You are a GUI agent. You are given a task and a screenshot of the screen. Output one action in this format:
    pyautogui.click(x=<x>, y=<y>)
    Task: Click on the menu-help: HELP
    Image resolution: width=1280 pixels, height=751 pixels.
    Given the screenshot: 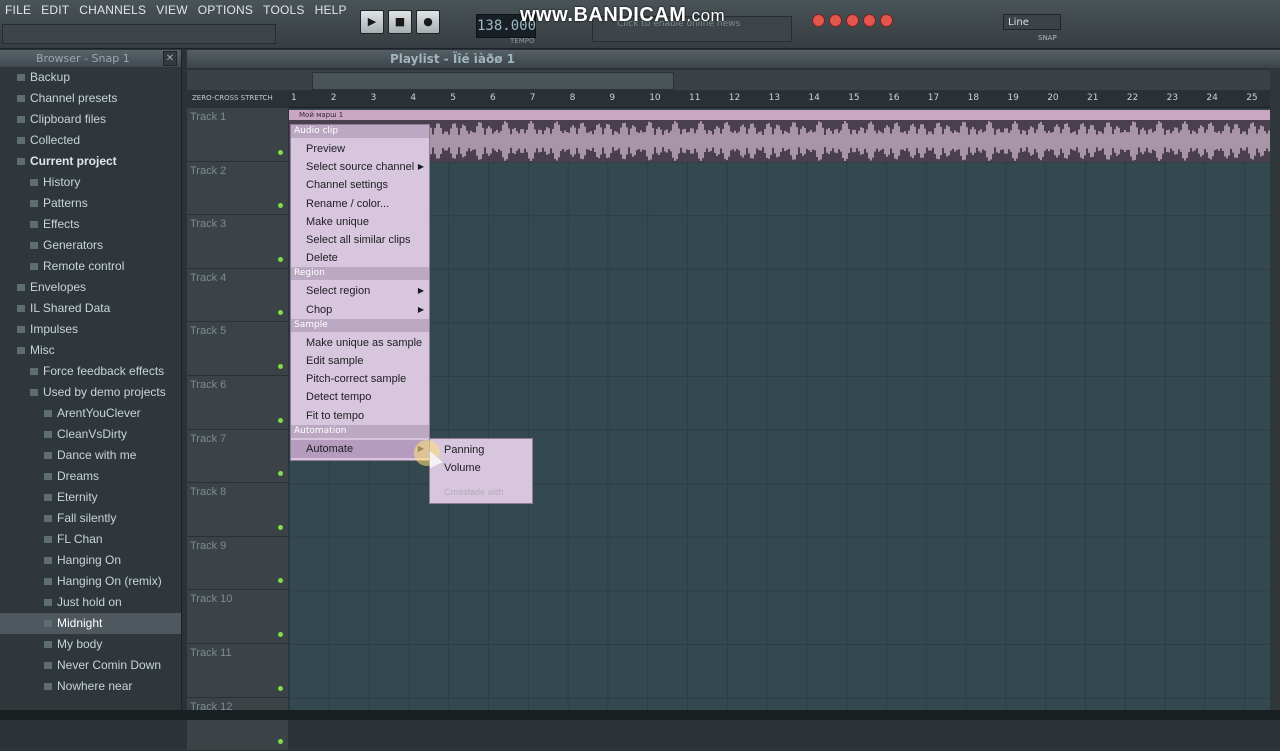 What is the action you would take?
    pyautogui.click(x=331, y=11)
    